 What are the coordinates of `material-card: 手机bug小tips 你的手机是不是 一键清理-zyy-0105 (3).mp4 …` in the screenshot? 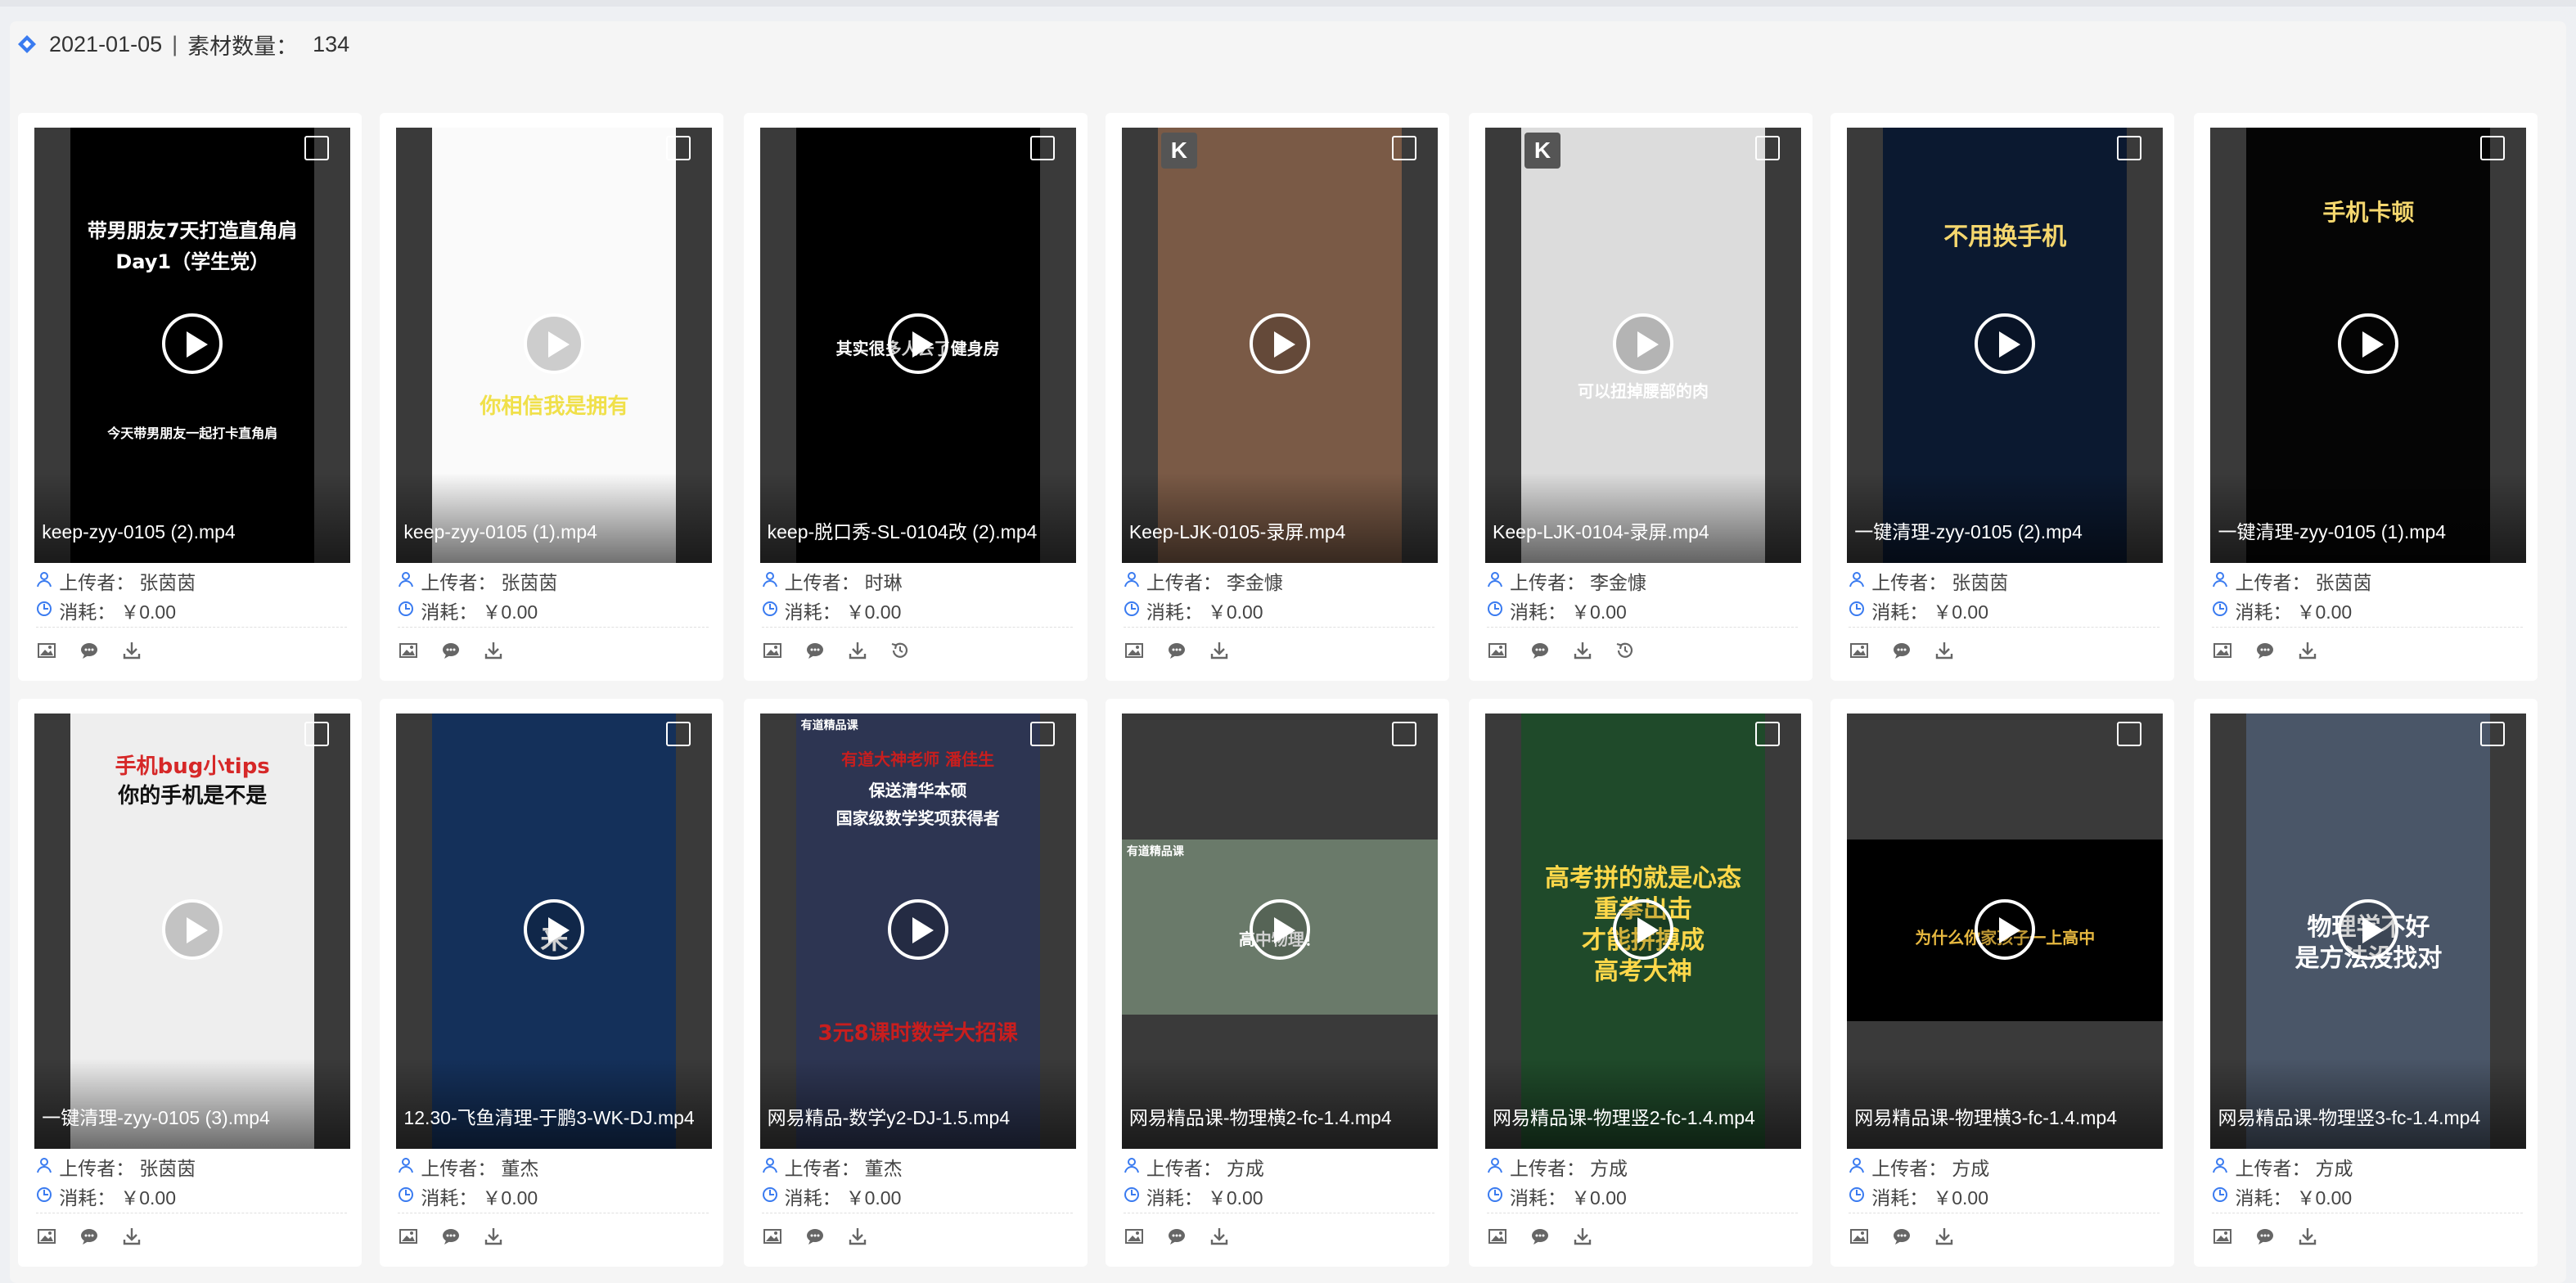 It's located at (190, 983).